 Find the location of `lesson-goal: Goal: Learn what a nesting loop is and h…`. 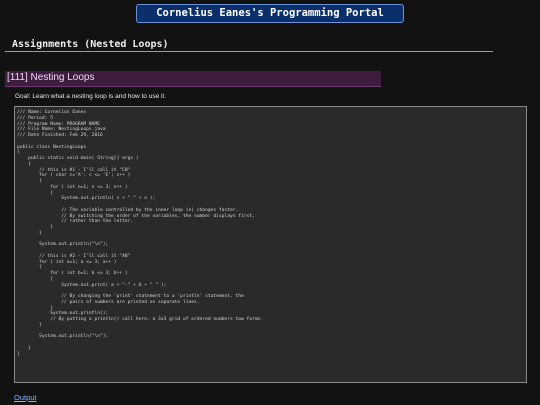

lesson-goal: Goal: Learn what a nesting loop is and h… is located at coordinates (91, 96).